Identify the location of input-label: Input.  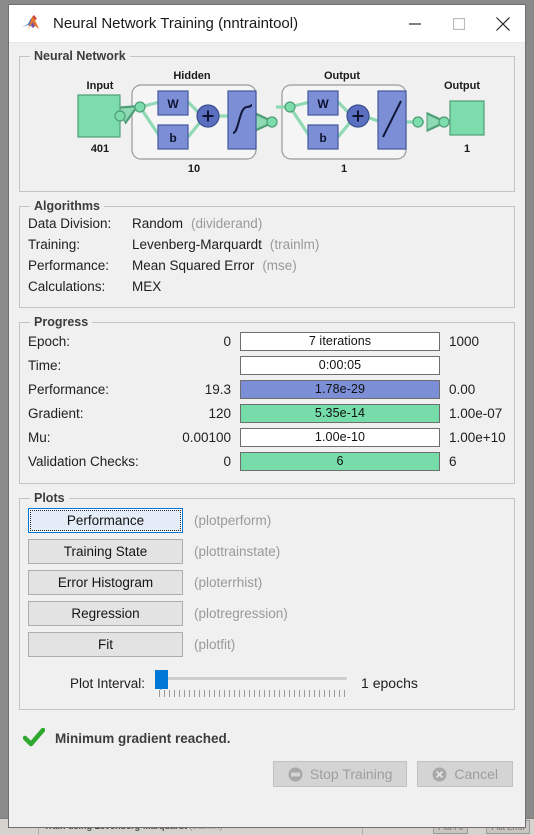
(100, 86).